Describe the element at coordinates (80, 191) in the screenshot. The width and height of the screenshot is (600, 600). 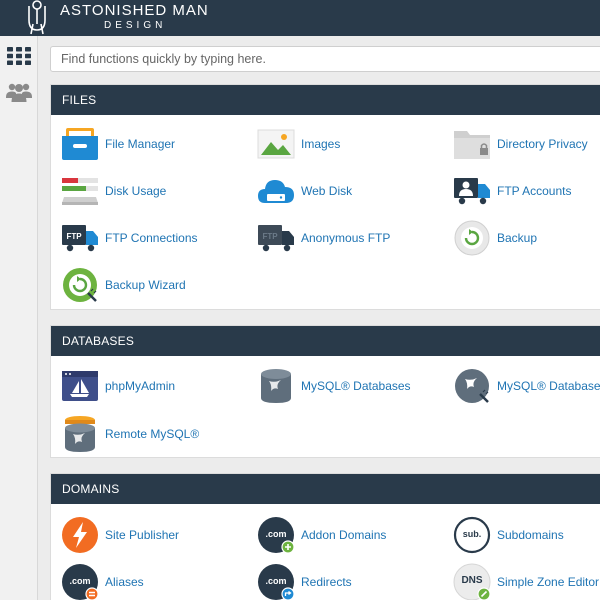
I see `disk-usage-icon` at that location.